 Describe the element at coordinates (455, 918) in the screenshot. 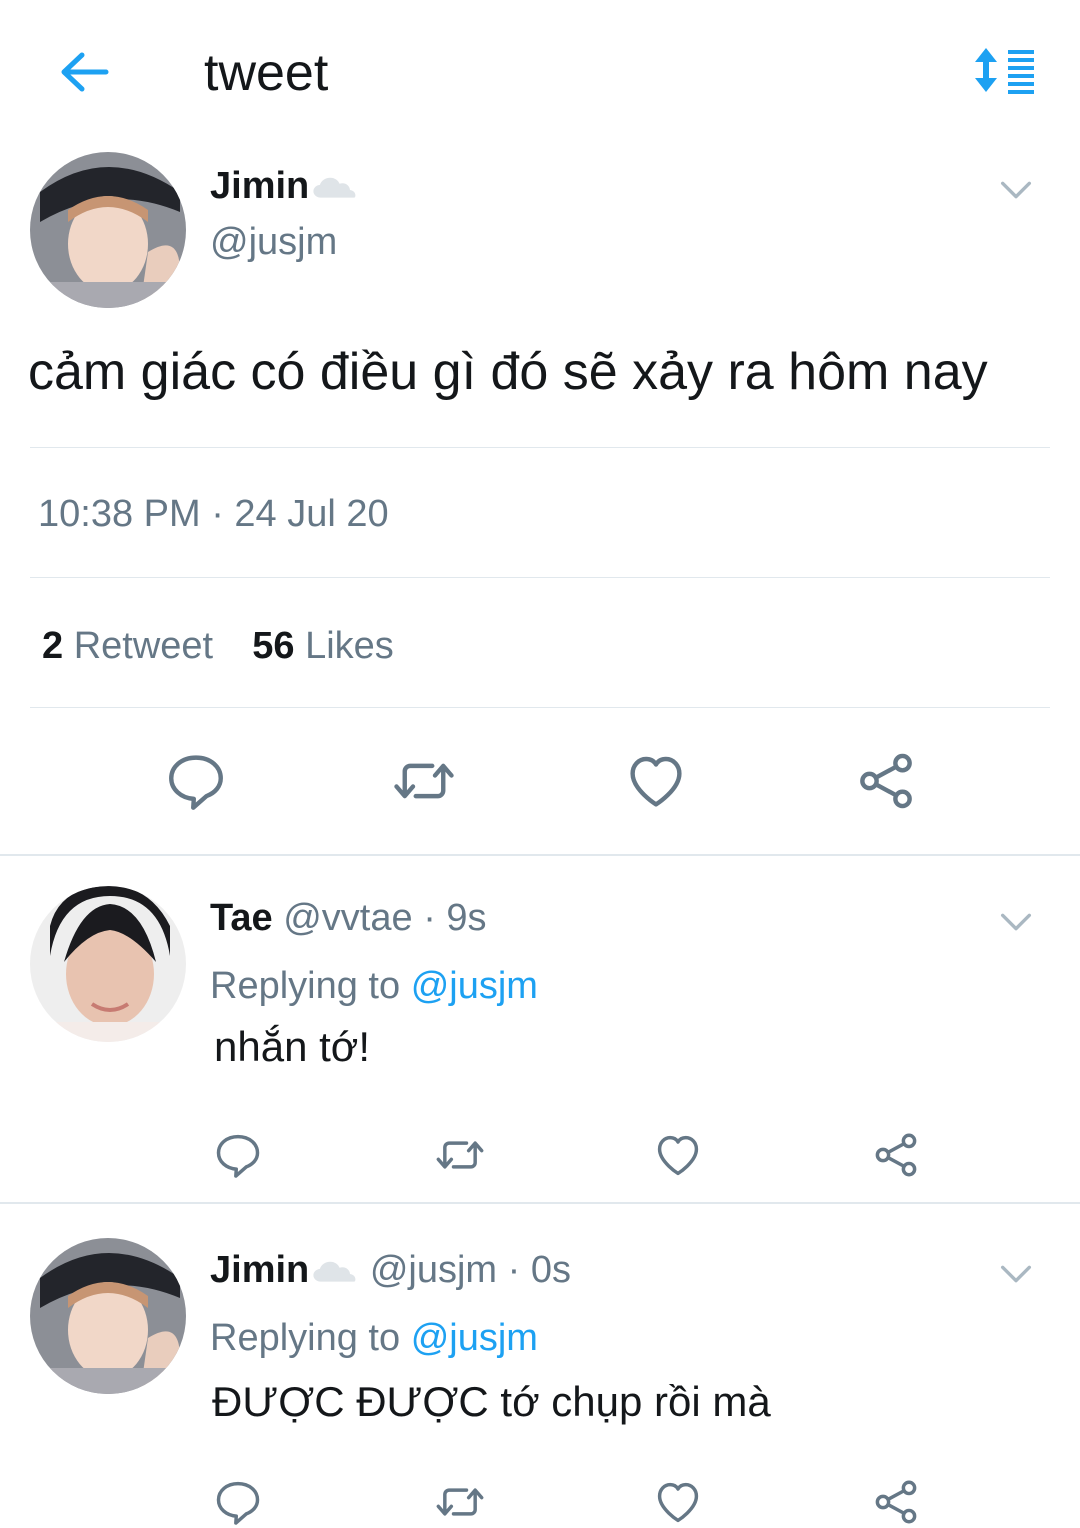

I see `reply-time: · 9s` at that location.